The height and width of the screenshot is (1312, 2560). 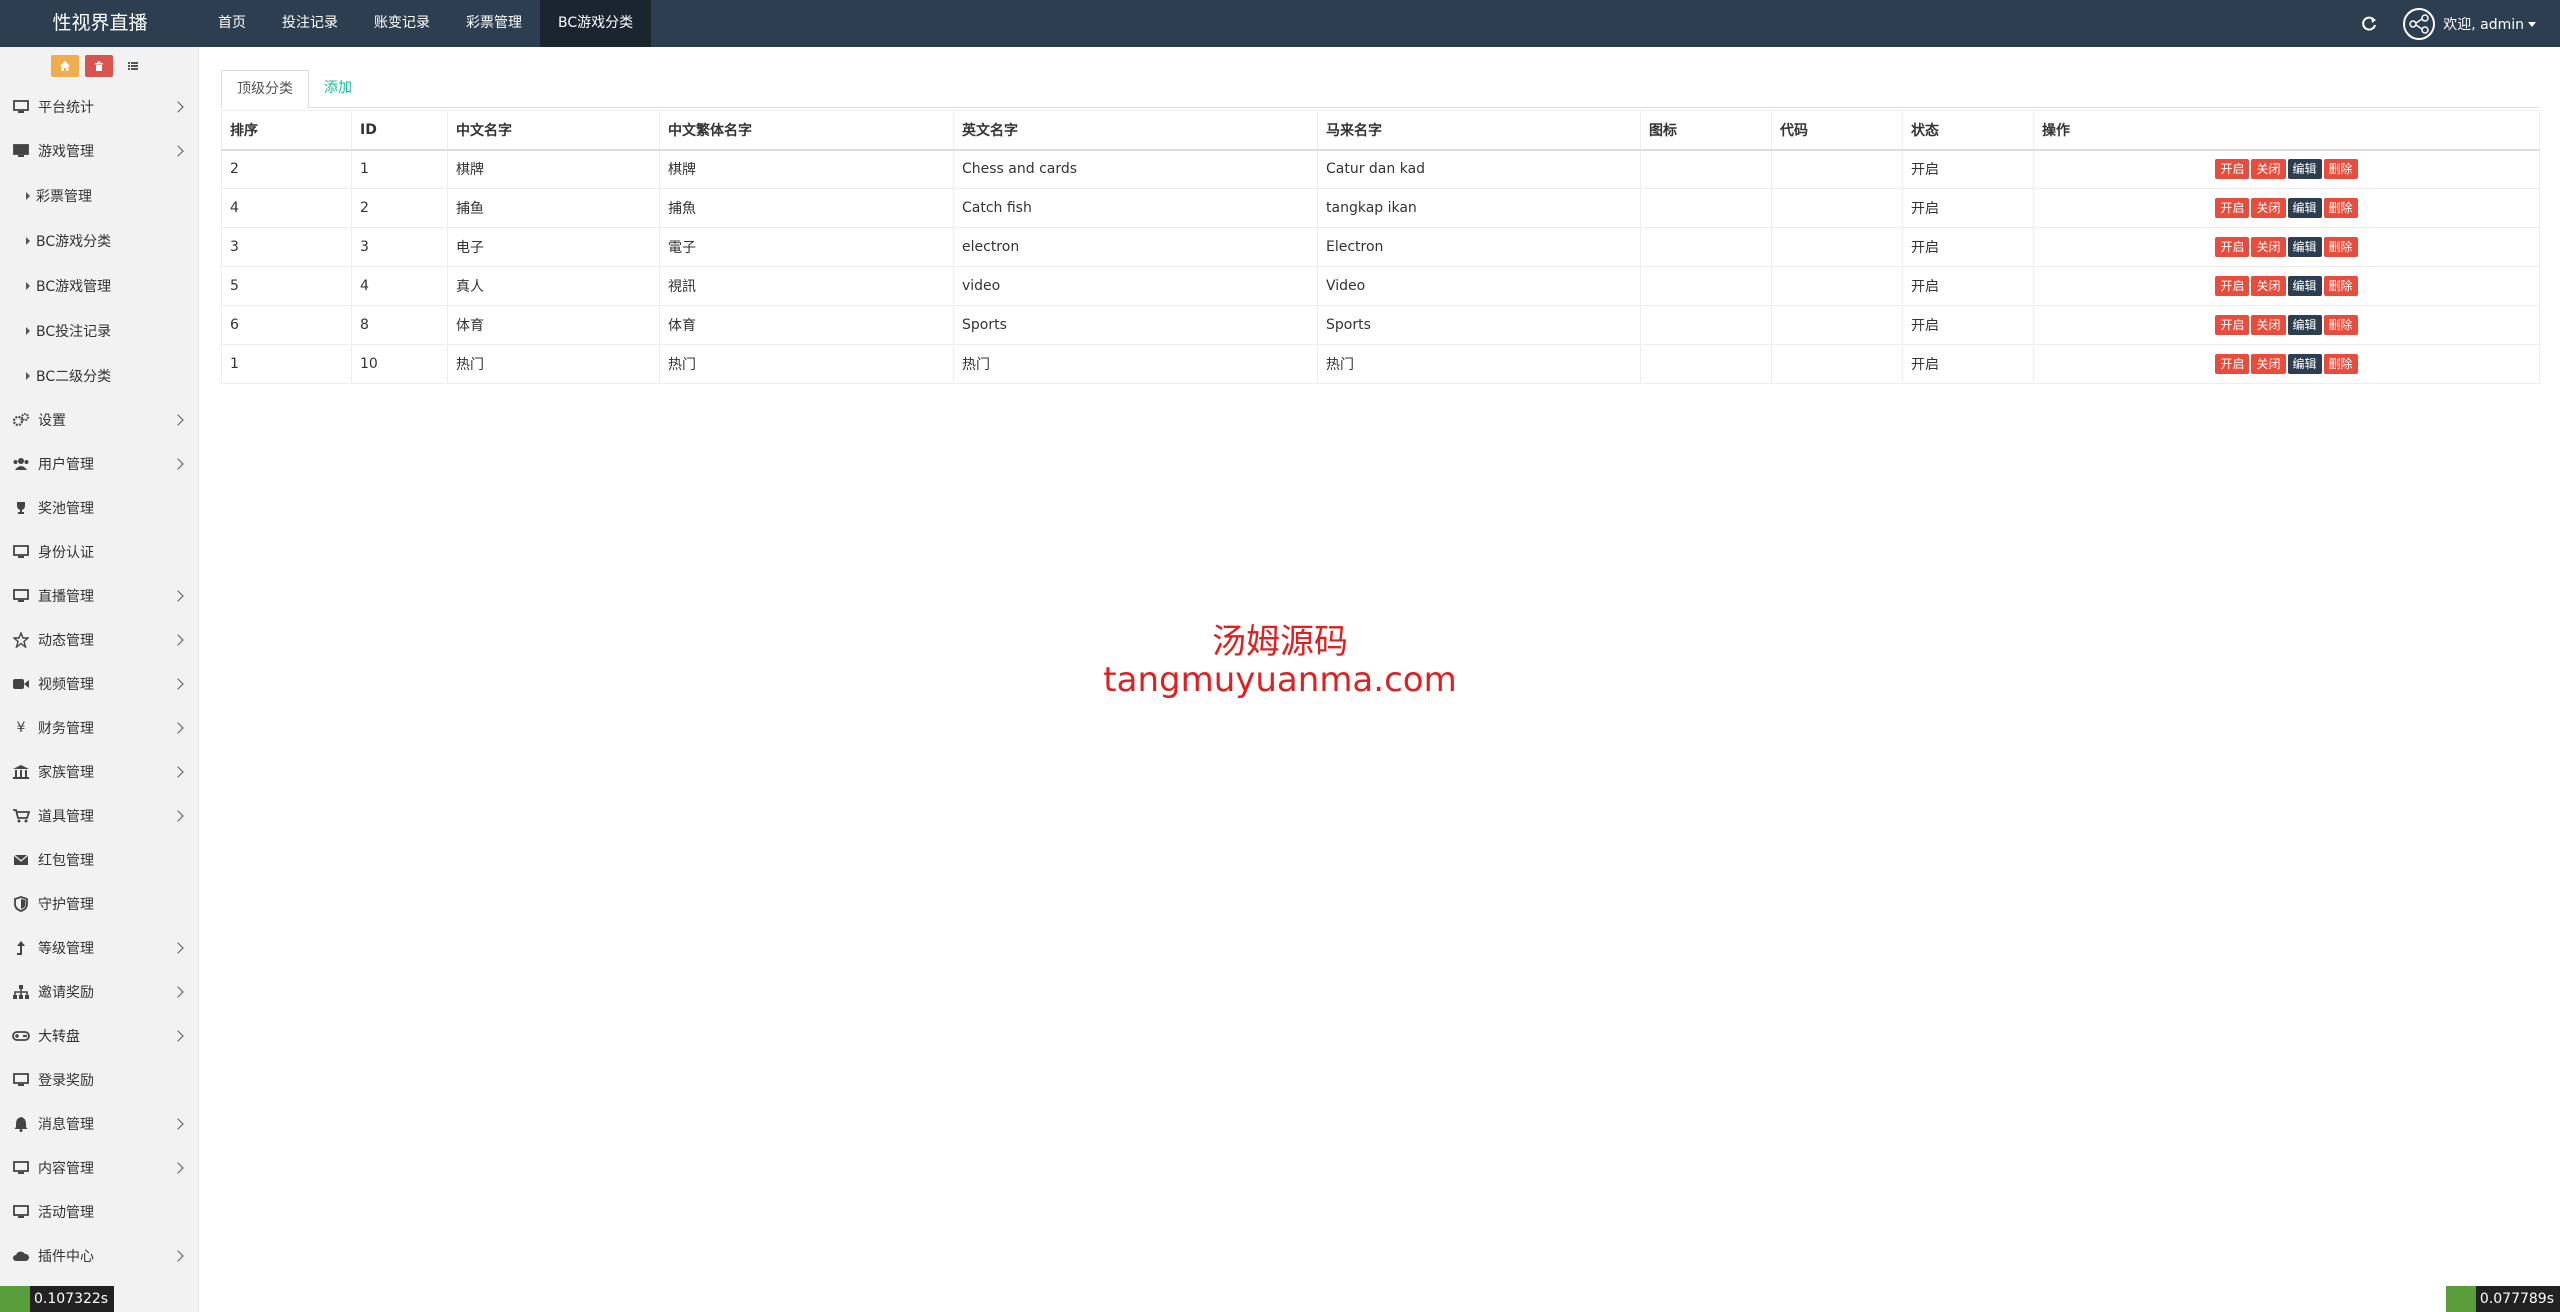 What do you see at coordinates (99, 1124) in the screenshot?
I see `sidebar-item-message-management: 消息管理` at bounding box center [99, 1124].